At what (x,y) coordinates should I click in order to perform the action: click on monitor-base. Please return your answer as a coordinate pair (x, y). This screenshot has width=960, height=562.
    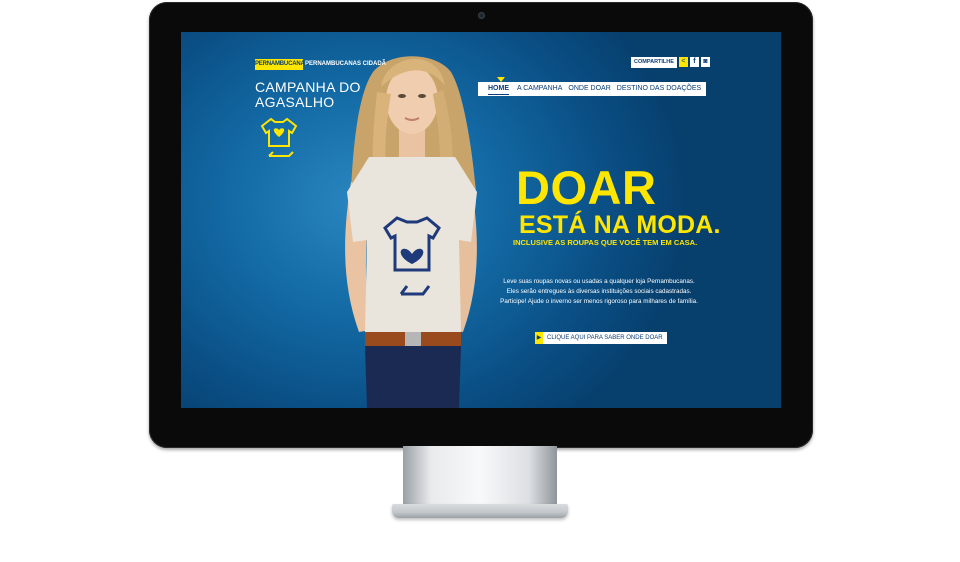
    Looking at the image, I should click on (480, 511).